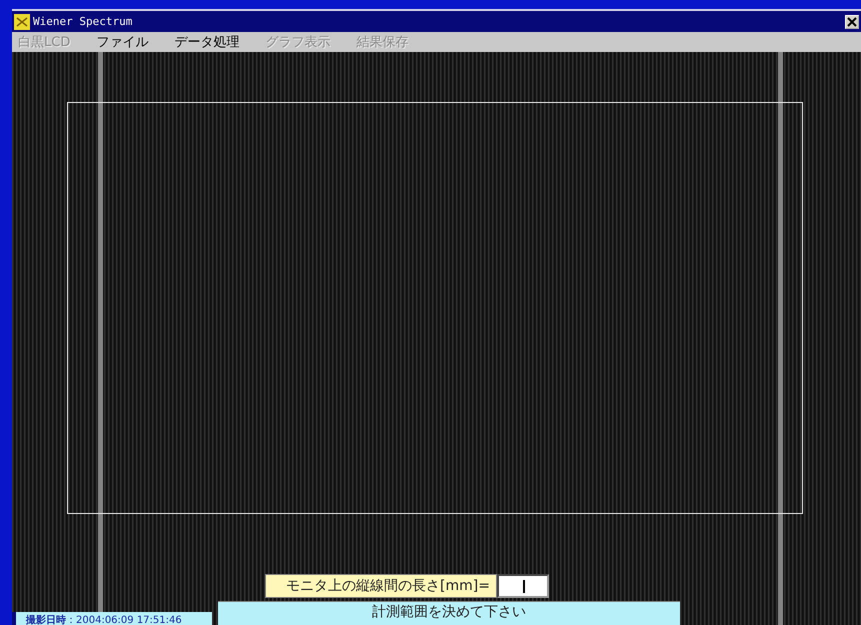 The image size is (861, 625). I want to click on window-title: Wiener Spectrum, so click(82, 21).